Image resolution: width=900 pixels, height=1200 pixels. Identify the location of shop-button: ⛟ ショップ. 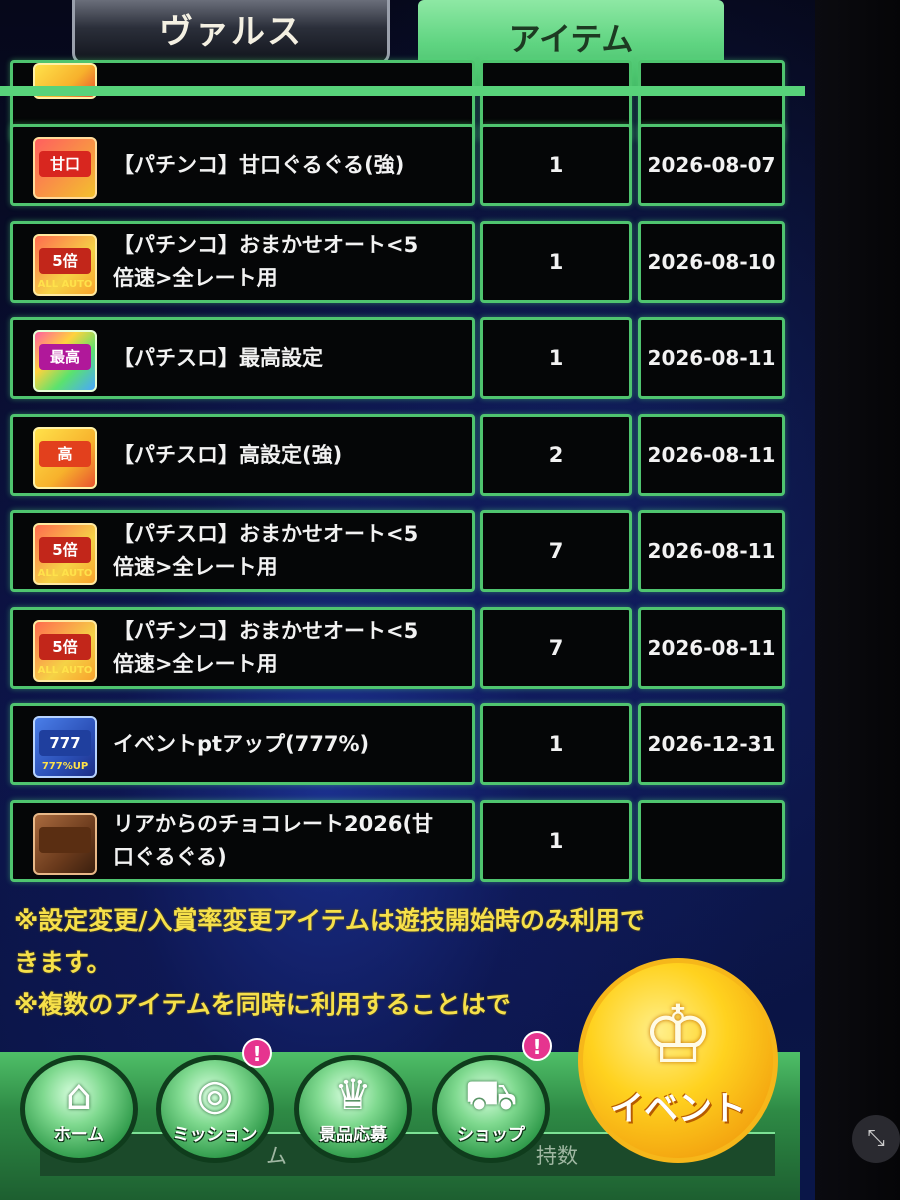
(491, 1109).